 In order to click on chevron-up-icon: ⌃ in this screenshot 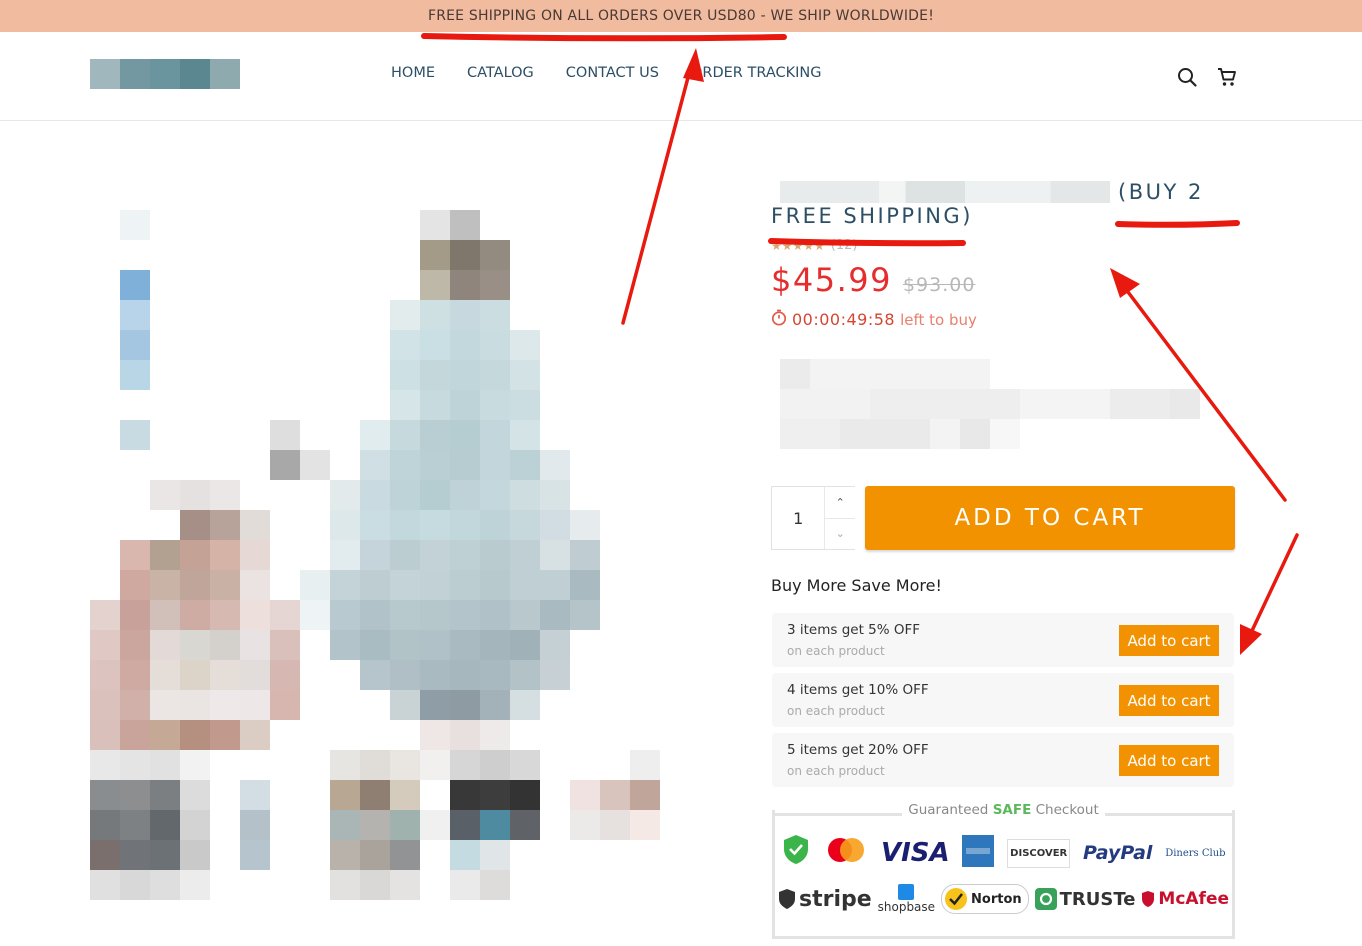, I will do `click(840, 502)`.